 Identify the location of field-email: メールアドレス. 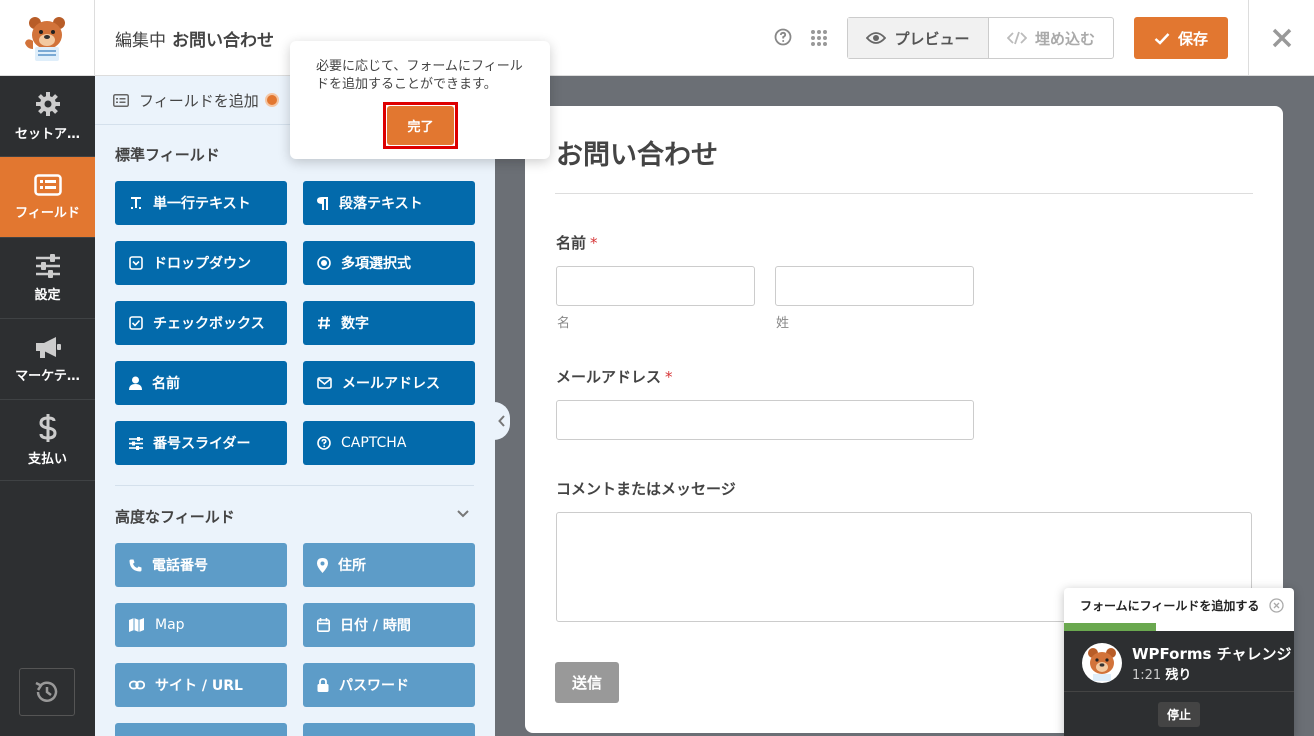
(389, 383).